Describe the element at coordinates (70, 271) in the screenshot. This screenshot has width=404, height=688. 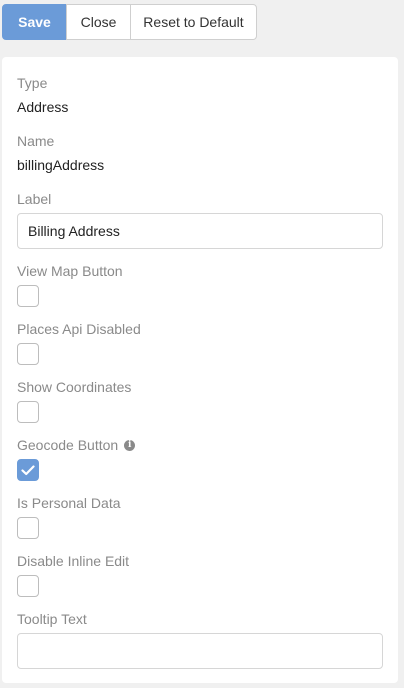
I see `view-map-button-label: View Map Button` at that location.